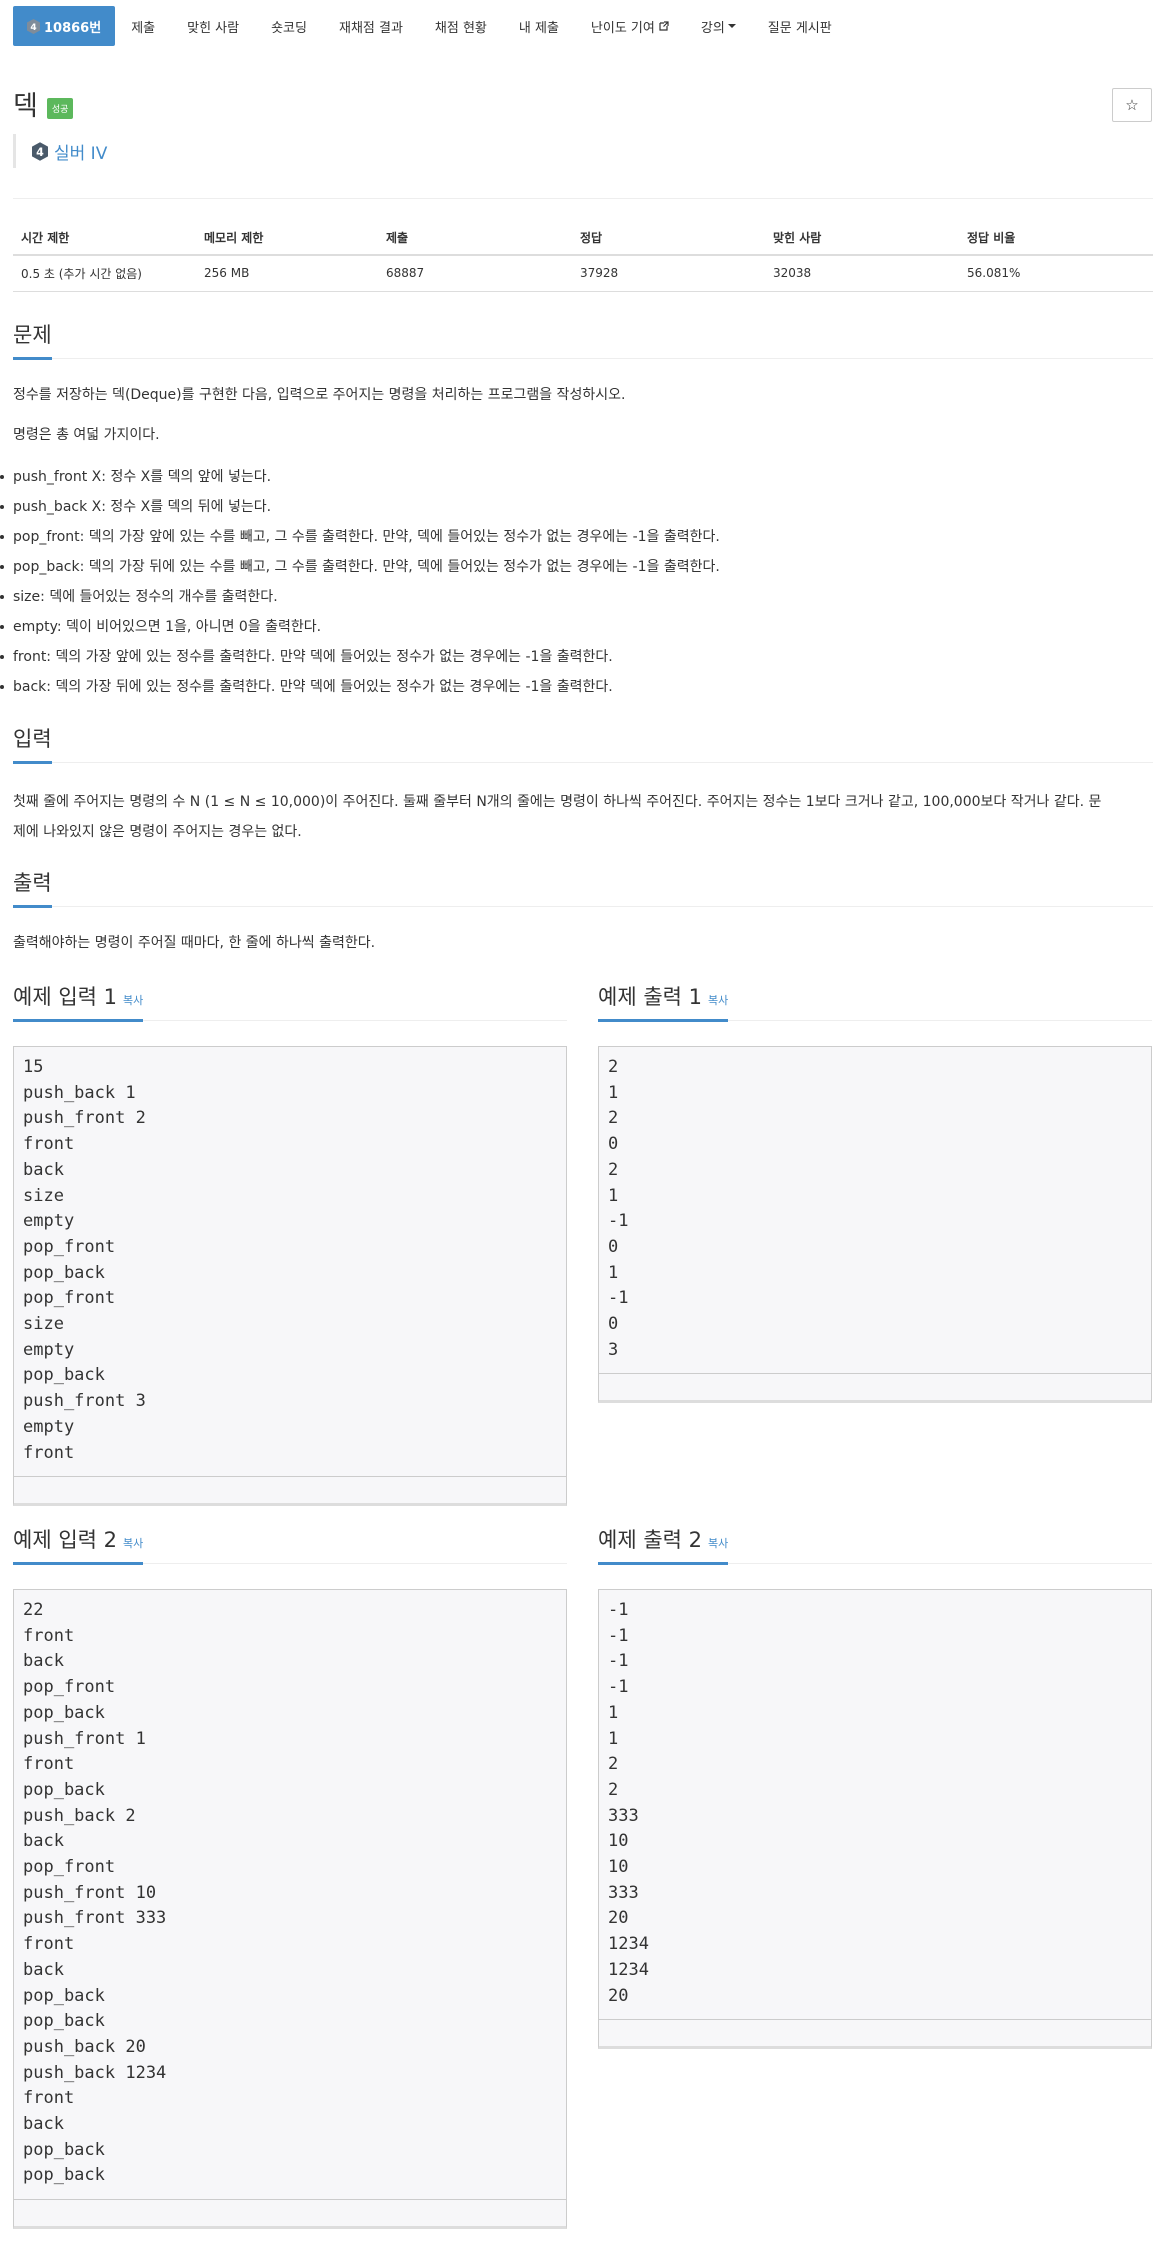 Image resolution: width=1170 pixels, height=2242 pixels. What do you see at coordinates (664, 26) in the screenshot?
I see `external-link-icon` at bounding box center [664, 26].